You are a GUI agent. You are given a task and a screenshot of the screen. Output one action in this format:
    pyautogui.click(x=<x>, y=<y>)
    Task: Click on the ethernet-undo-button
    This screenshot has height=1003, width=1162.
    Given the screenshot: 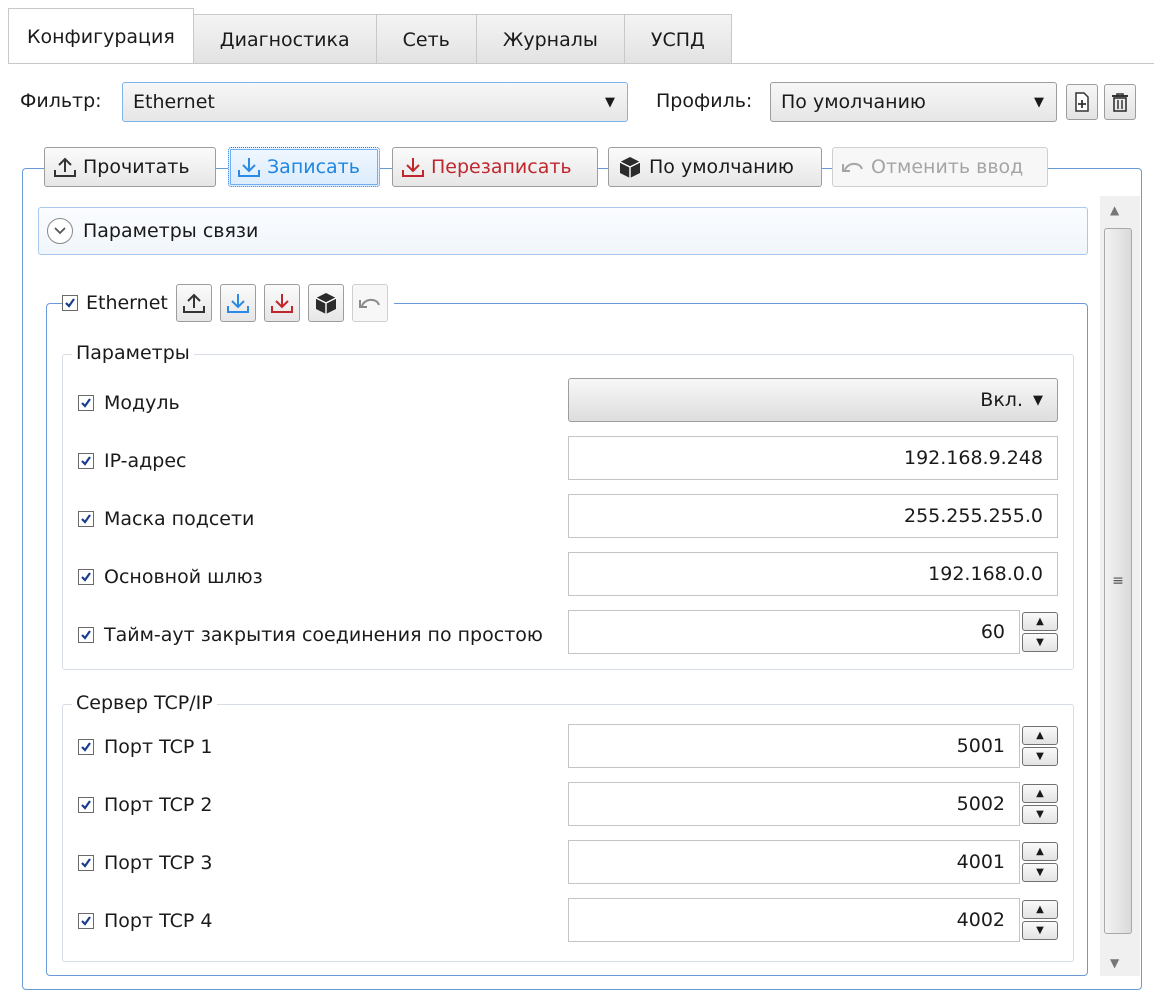 What is the action you would take?
    pyautogui.click(x=369, y=303)
    